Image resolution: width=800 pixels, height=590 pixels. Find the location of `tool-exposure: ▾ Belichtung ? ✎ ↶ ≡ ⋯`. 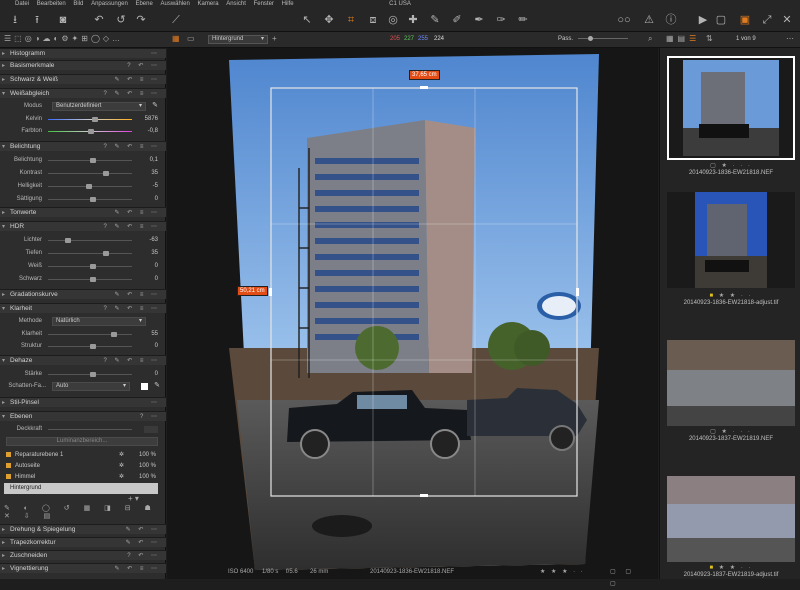

tool-exposure: ▾ Belichtung ? ✎ ↶ ≡ ⋯ is located at coordinates (83, 146).